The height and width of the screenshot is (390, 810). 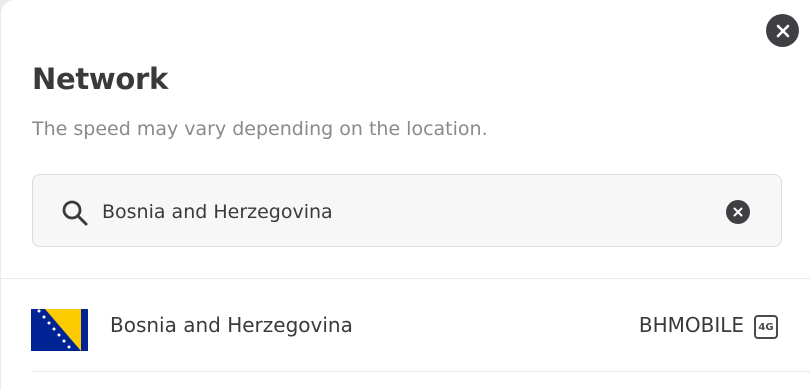 What do you see at coordinates (691, 325) in the screenshot?
I see `carrier-name: BHMOBILE` at bounding box center [691, 325].